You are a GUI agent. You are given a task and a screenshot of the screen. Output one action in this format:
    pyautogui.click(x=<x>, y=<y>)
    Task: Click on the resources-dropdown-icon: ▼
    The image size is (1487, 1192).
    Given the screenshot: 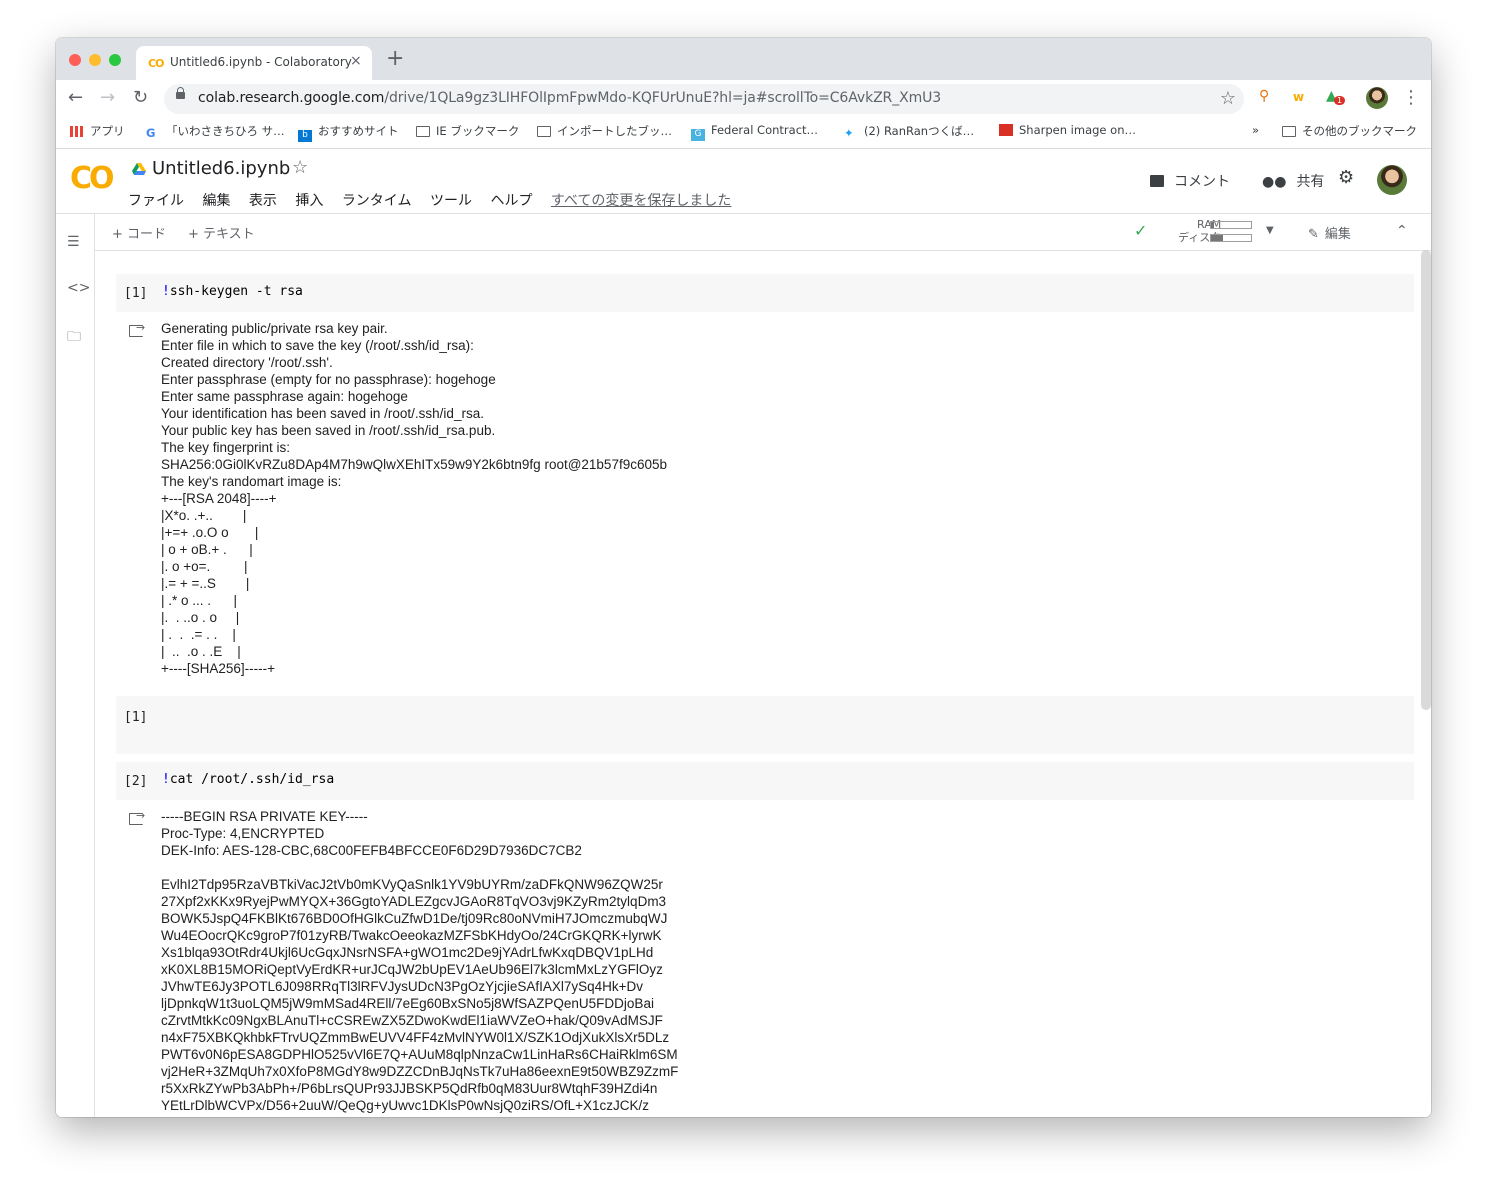 What is the action you would take?
    pyautogui.click(x=1270, y=230)
    